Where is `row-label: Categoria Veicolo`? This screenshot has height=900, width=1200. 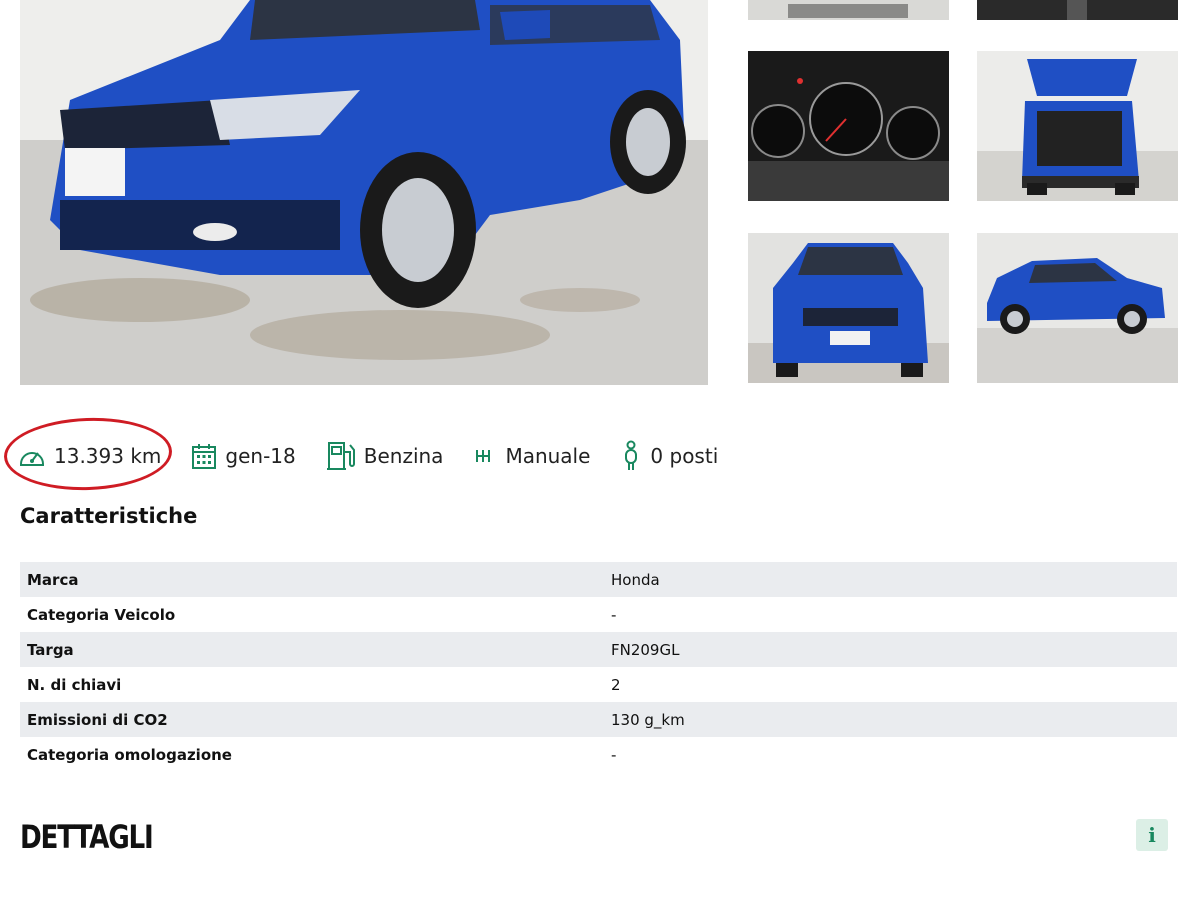 row-label: Categoria Veicolo is located at coordinates (101, 614).